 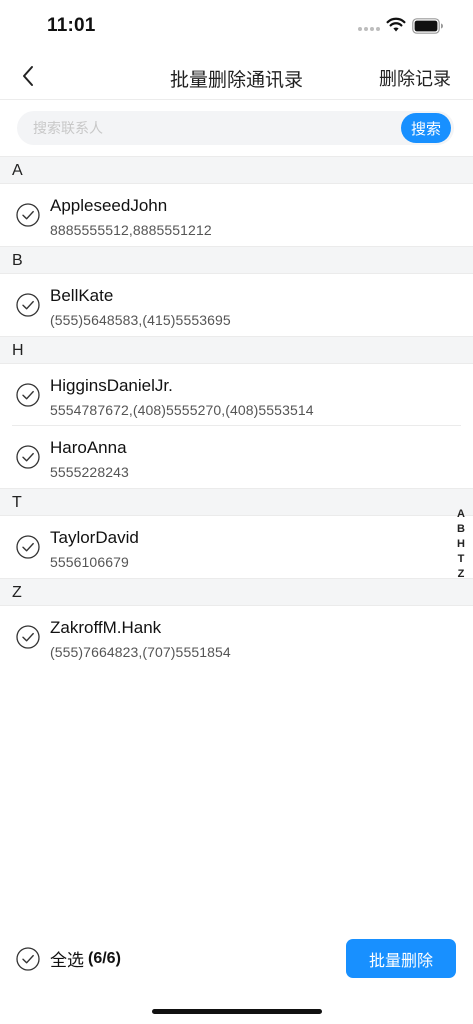 What do you see at coordinates (213, 128) in the screenshot?
I see `search-input` at bounding box center [213, 128].